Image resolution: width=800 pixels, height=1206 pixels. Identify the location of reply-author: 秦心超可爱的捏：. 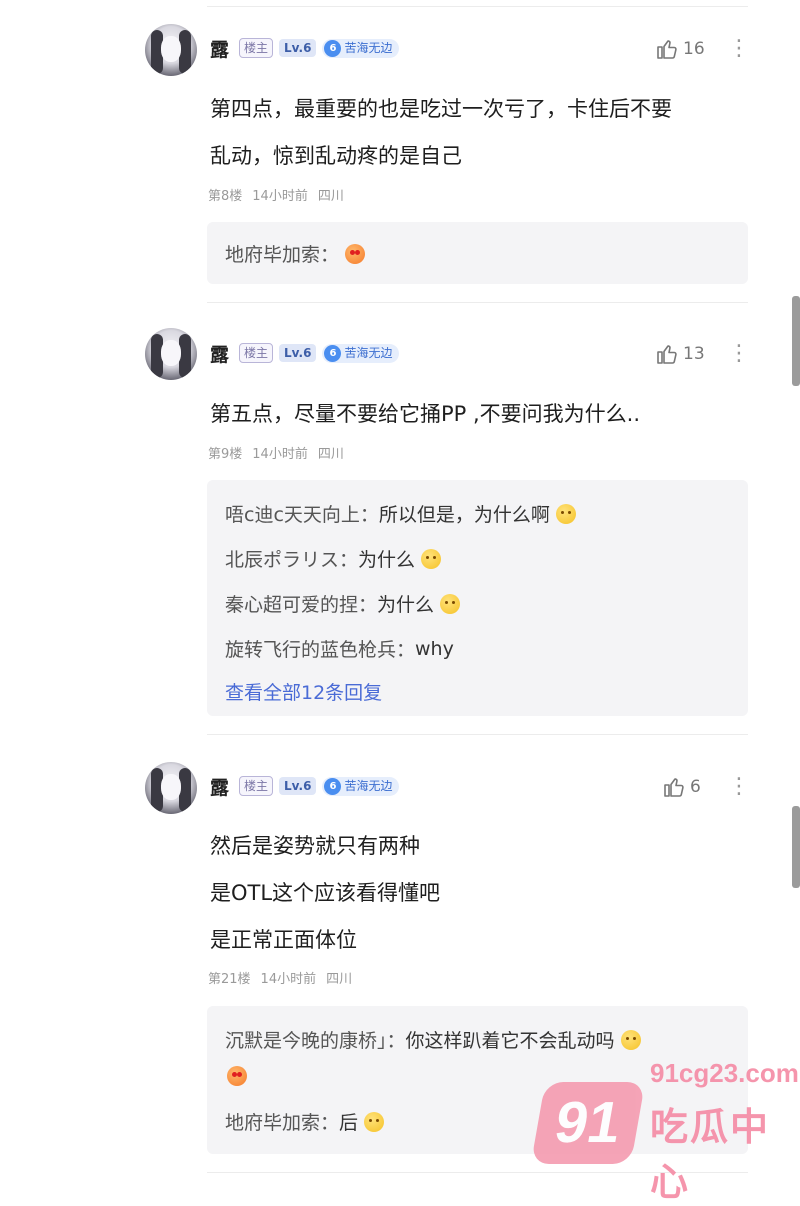
(301, 603).